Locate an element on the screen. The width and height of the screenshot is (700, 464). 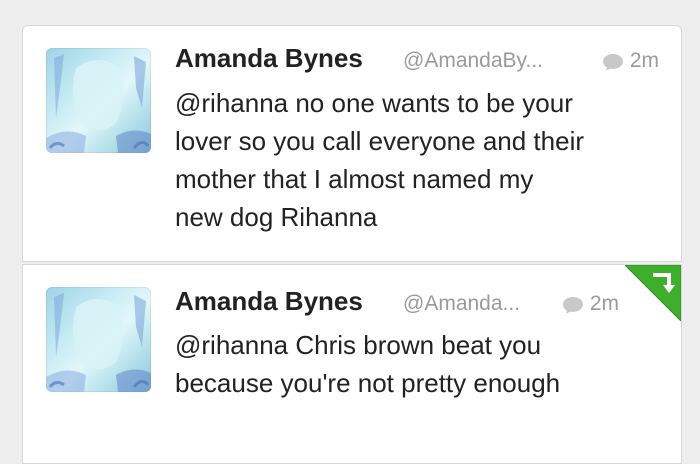
tweet-text-line: mother that I almost named my is located at coordinates (354, 179).